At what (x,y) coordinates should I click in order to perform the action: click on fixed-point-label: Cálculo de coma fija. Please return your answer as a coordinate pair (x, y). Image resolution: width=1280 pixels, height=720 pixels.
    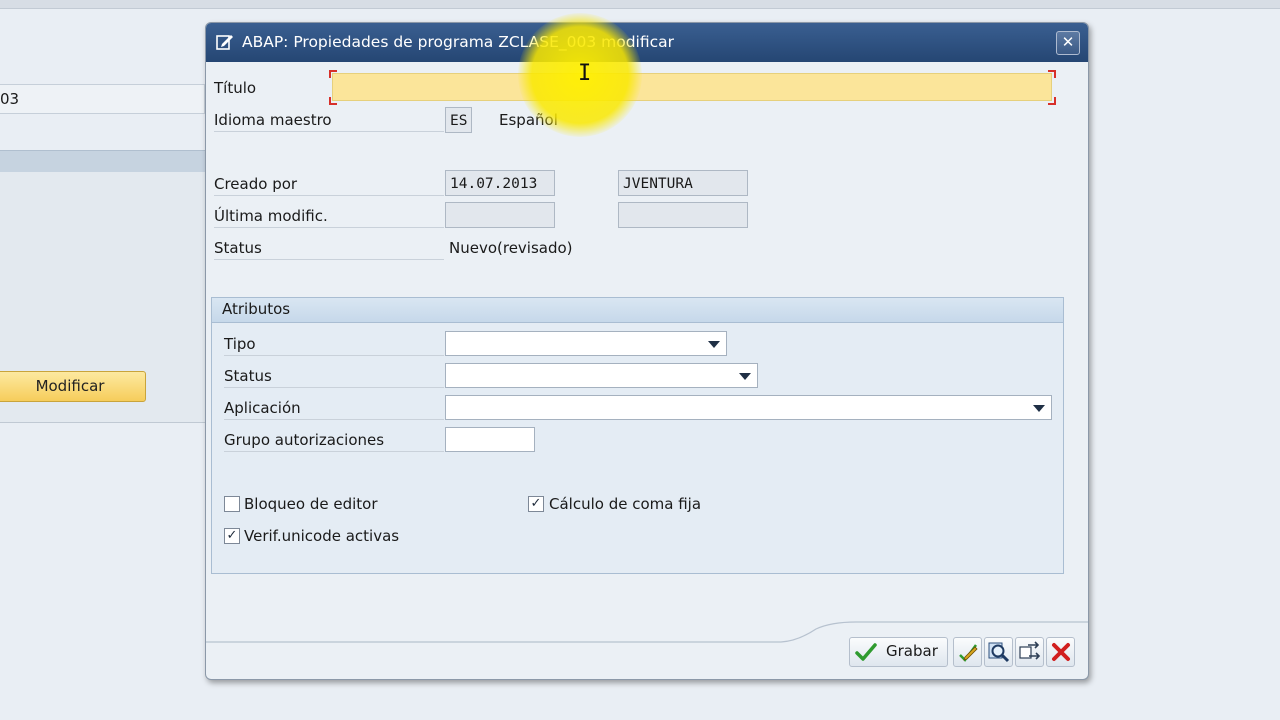
    Looking at the image, I should click on (625, 504).